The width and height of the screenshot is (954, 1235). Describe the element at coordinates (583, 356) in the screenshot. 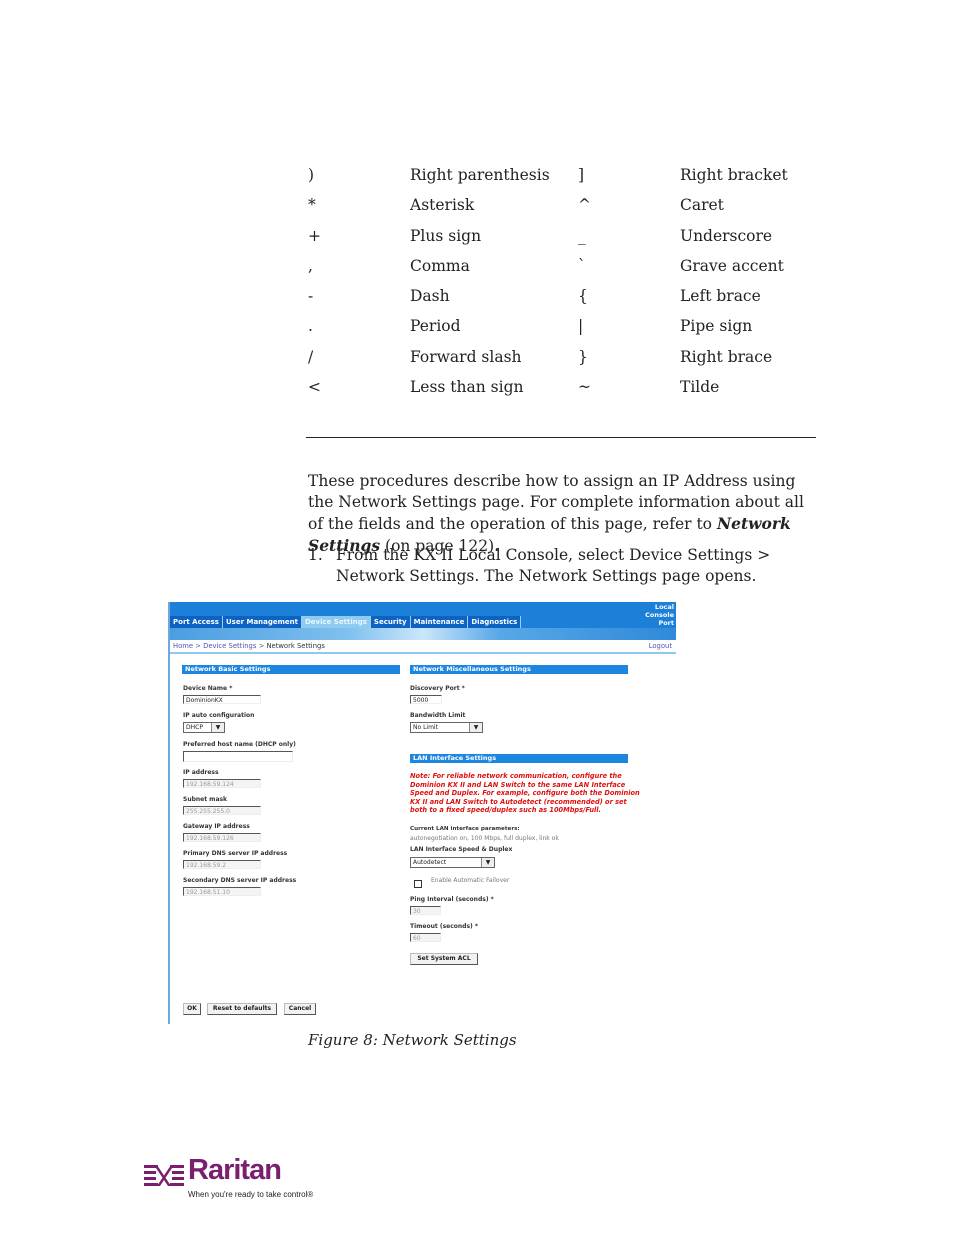

I see `symbol: }` at that location.